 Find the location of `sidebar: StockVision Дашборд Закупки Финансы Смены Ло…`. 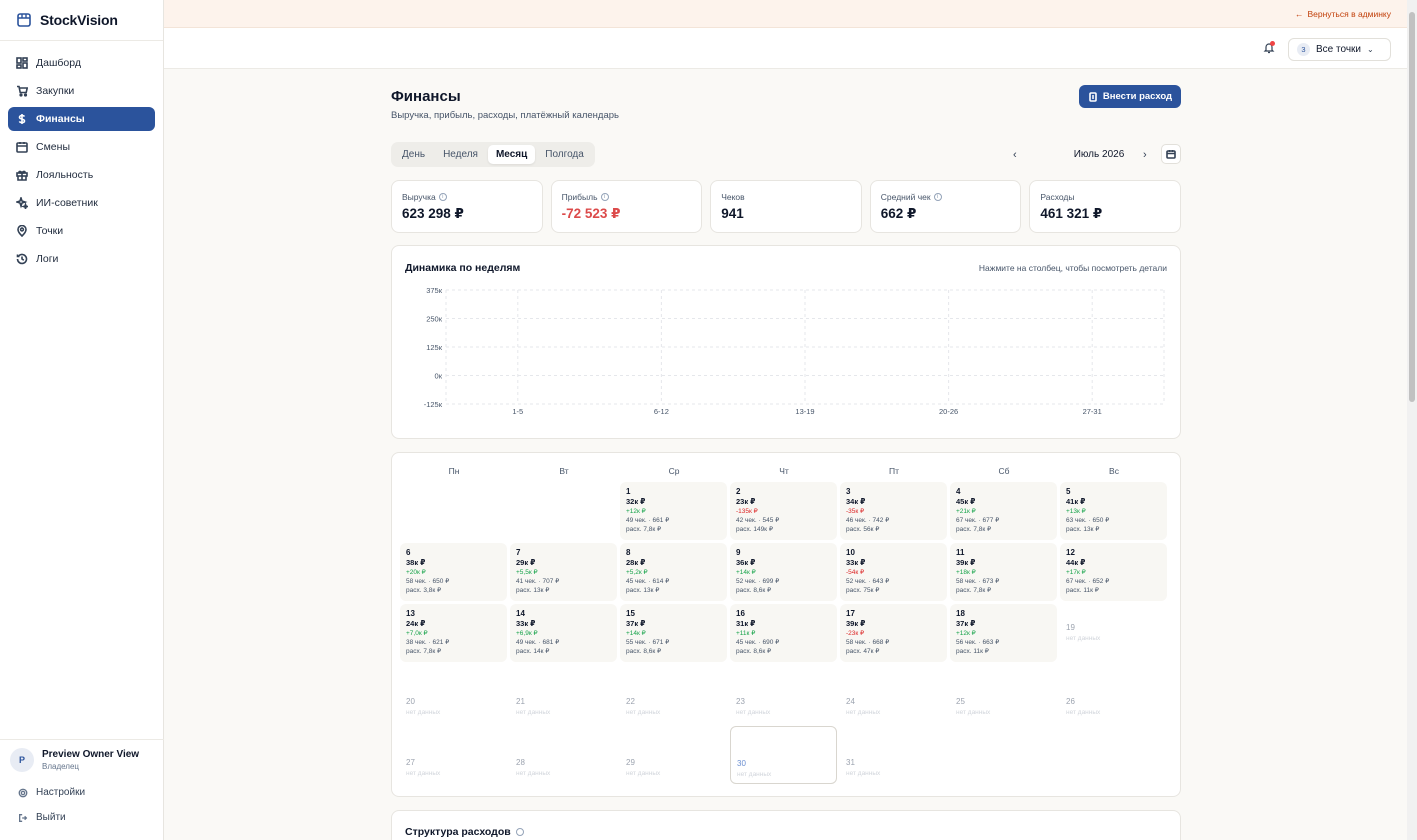

sidebar: StockVision Дашборд Закупки Финансы Смены Ло… is located at coordinates (82, 420).